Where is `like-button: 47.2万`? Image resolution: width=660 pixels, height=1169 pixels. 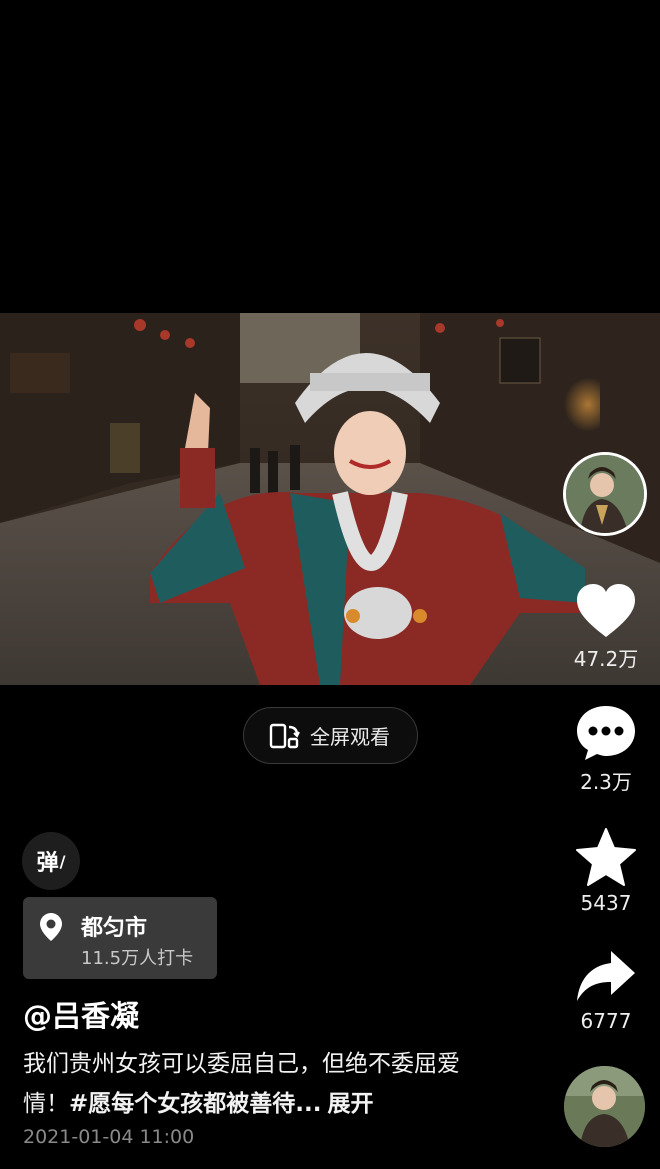 like-button: 47.2万 is located at coordinates (606, 627).